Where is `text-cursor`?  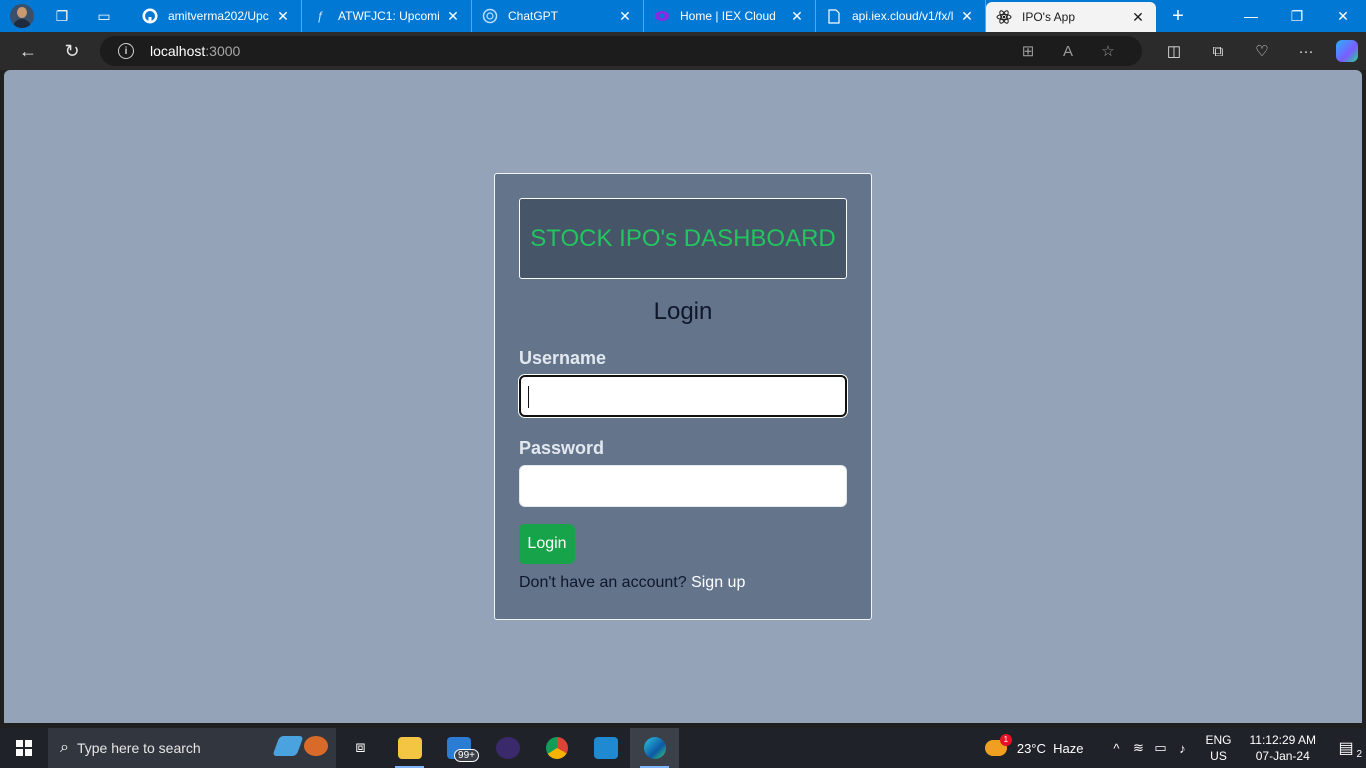 text-cursor is located at coordinates (528, 397).